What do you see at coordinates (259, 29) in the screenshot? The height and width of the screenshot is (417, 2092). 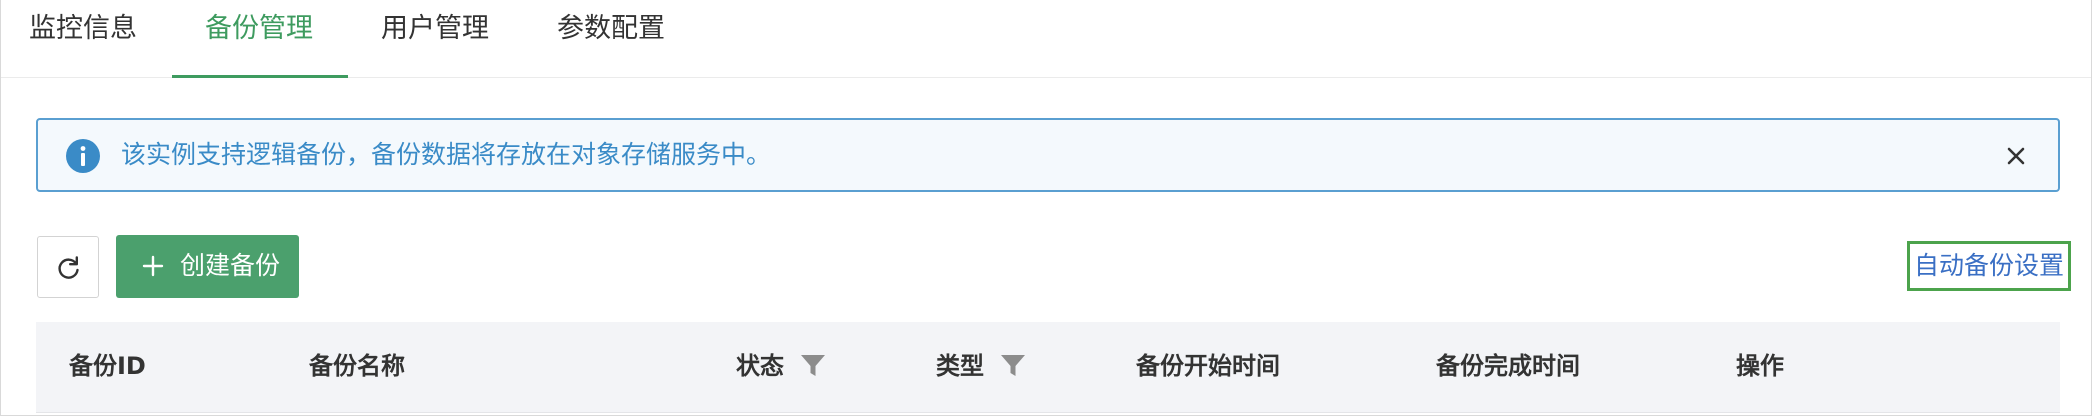 I see `tab-backup-management: 备份管理` at bounding box center [259, 29].